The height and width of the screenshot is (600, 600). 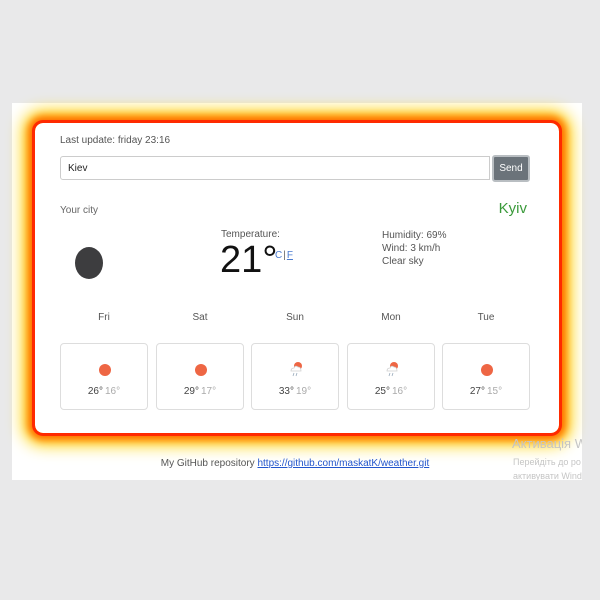 What do you see at coordinates (547, 443) in the screenshot?
I see `activation-watermark-title: Активація W` at bounding box center [547, 443].